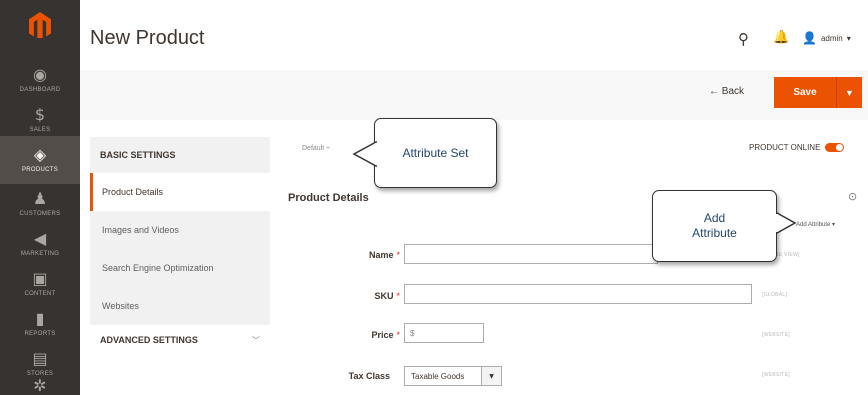  Describe the element at coordinates (40, 214) in the screenshot. I see `nav-label: CUSTOMERS` at that location.